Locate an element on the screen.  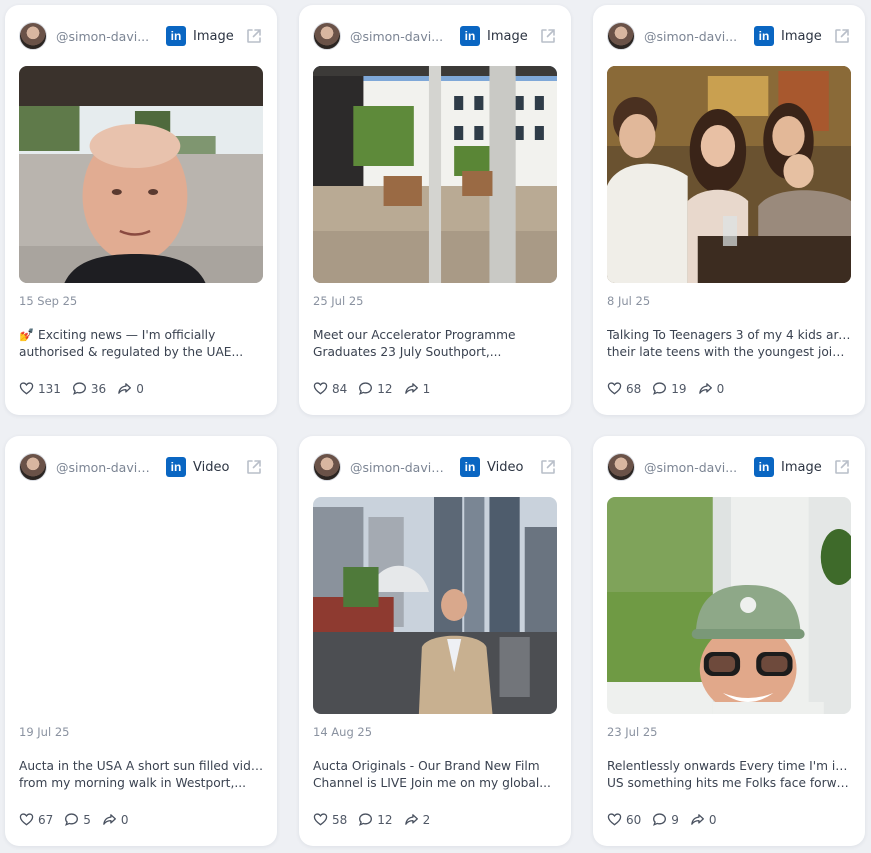
engagement-stats: 68 19 0 is located at coordinates (671, 388).